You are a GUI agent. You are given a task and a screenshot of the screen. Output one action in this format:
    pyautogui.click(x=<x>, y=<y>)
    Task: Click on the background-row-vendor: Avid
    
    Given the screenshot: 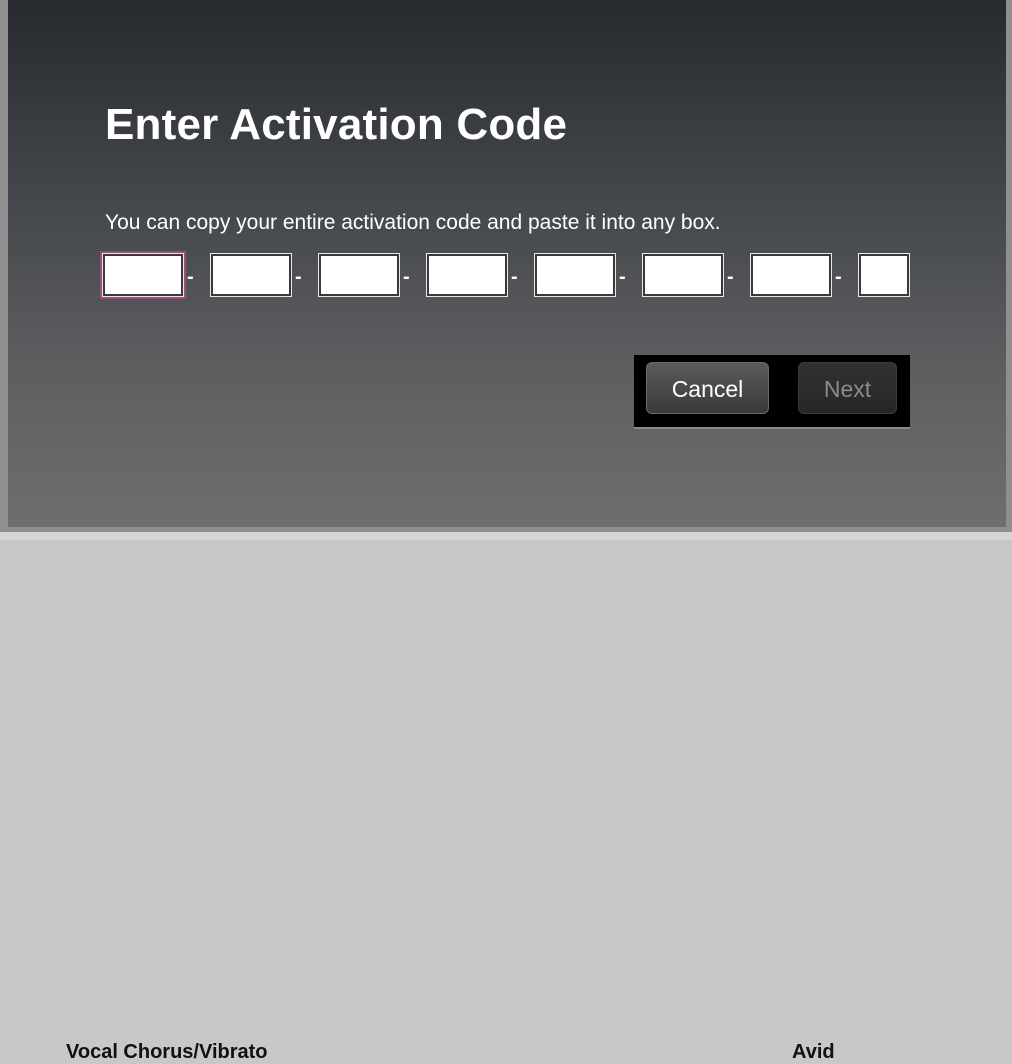 What is the action you would take?
    pyautogui.click(x=813, y=1052)
    